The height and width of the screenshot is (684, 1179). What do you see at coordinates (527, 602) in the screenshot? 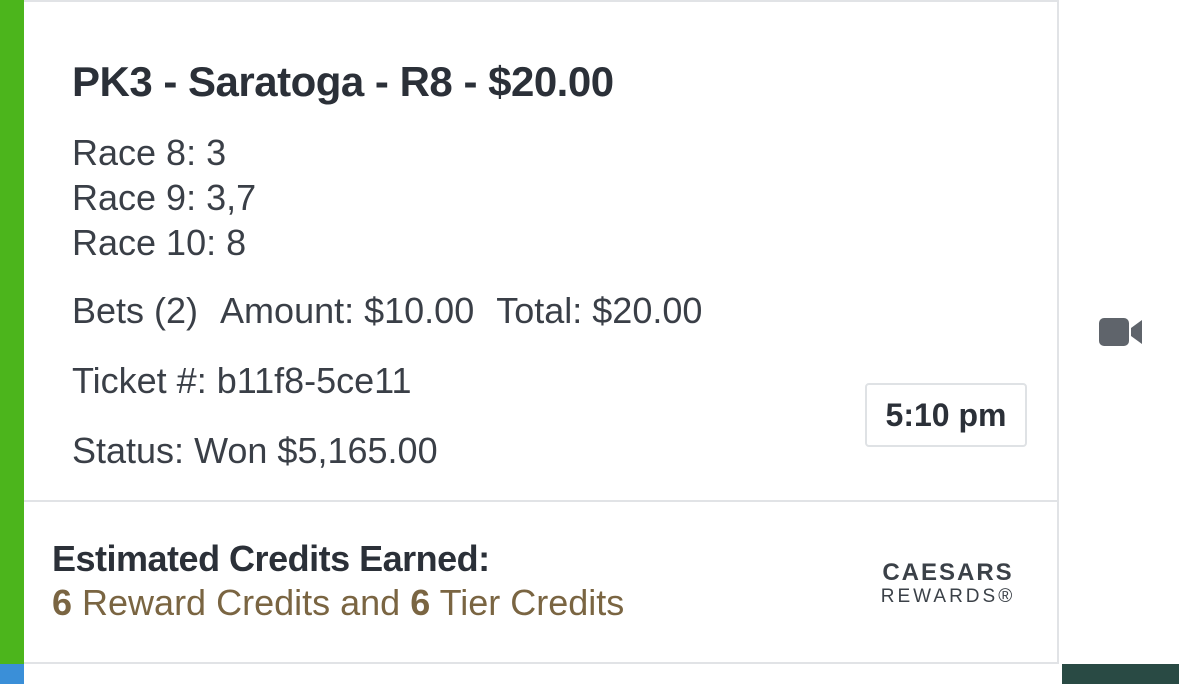
I see `tier-credits-text: Tier Credits` at bounding box center [527, 602].